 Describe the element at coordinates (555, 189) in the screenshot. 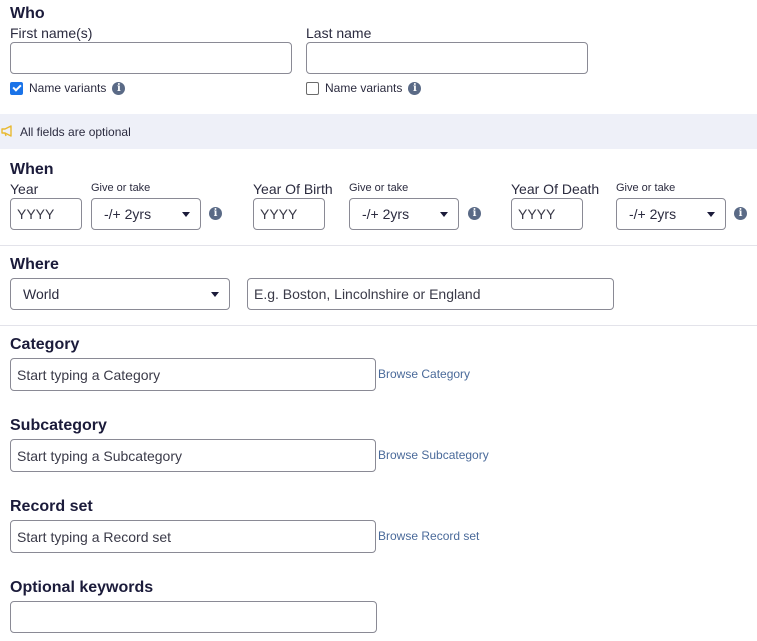

I see `death-year-label: Year Of Death` at that location.